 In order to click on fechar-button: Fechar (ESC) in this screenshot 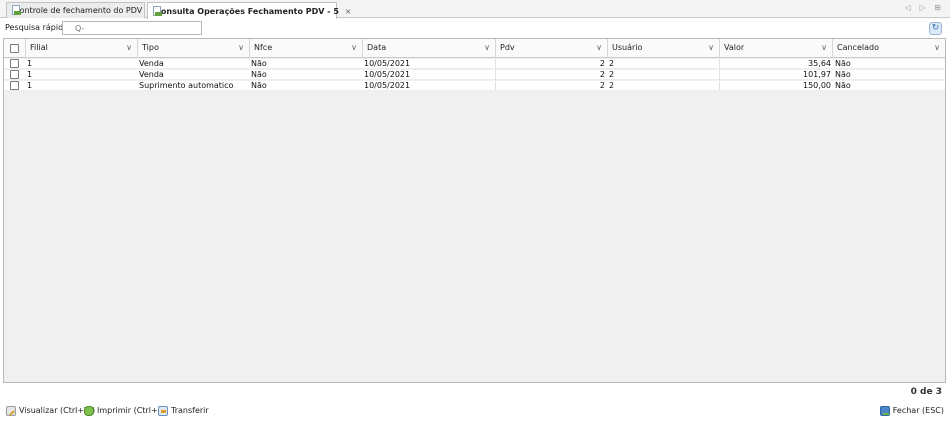, I will do `click(911, 410)`.